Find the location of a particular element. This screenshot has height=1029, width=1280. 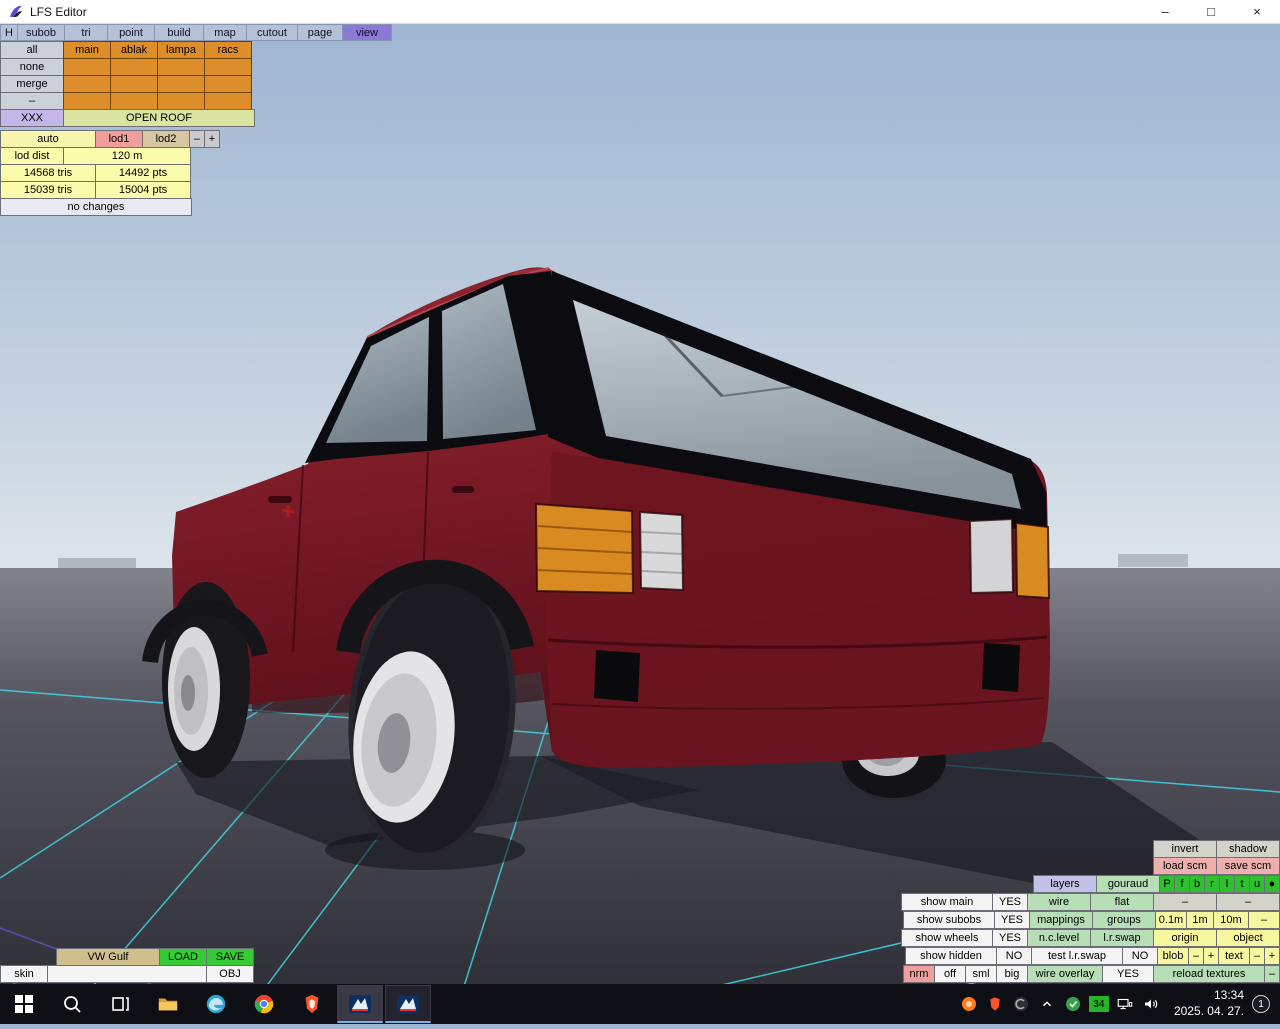

proj-f-button: f is located at coordinates (1182, 884).